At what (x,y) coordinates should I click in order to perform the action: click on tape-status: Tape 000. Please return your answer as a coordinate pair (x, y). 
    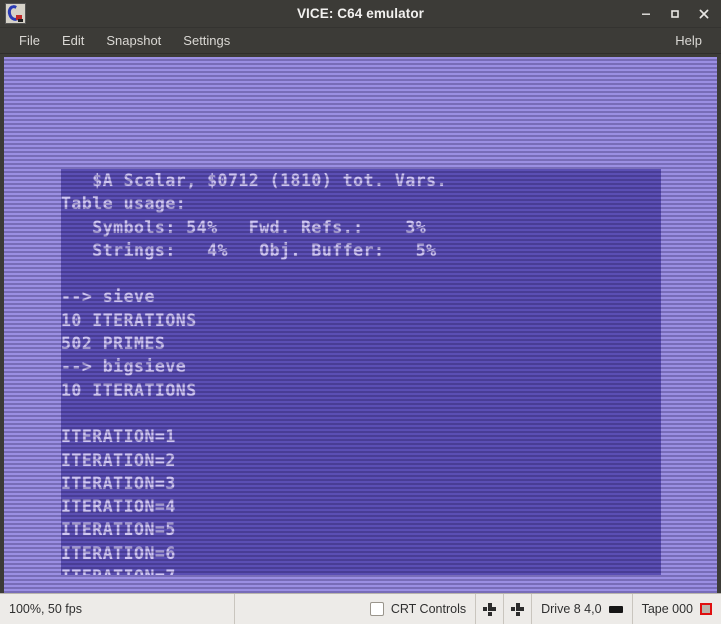
    Looking at the image, I should click on (677, 609).